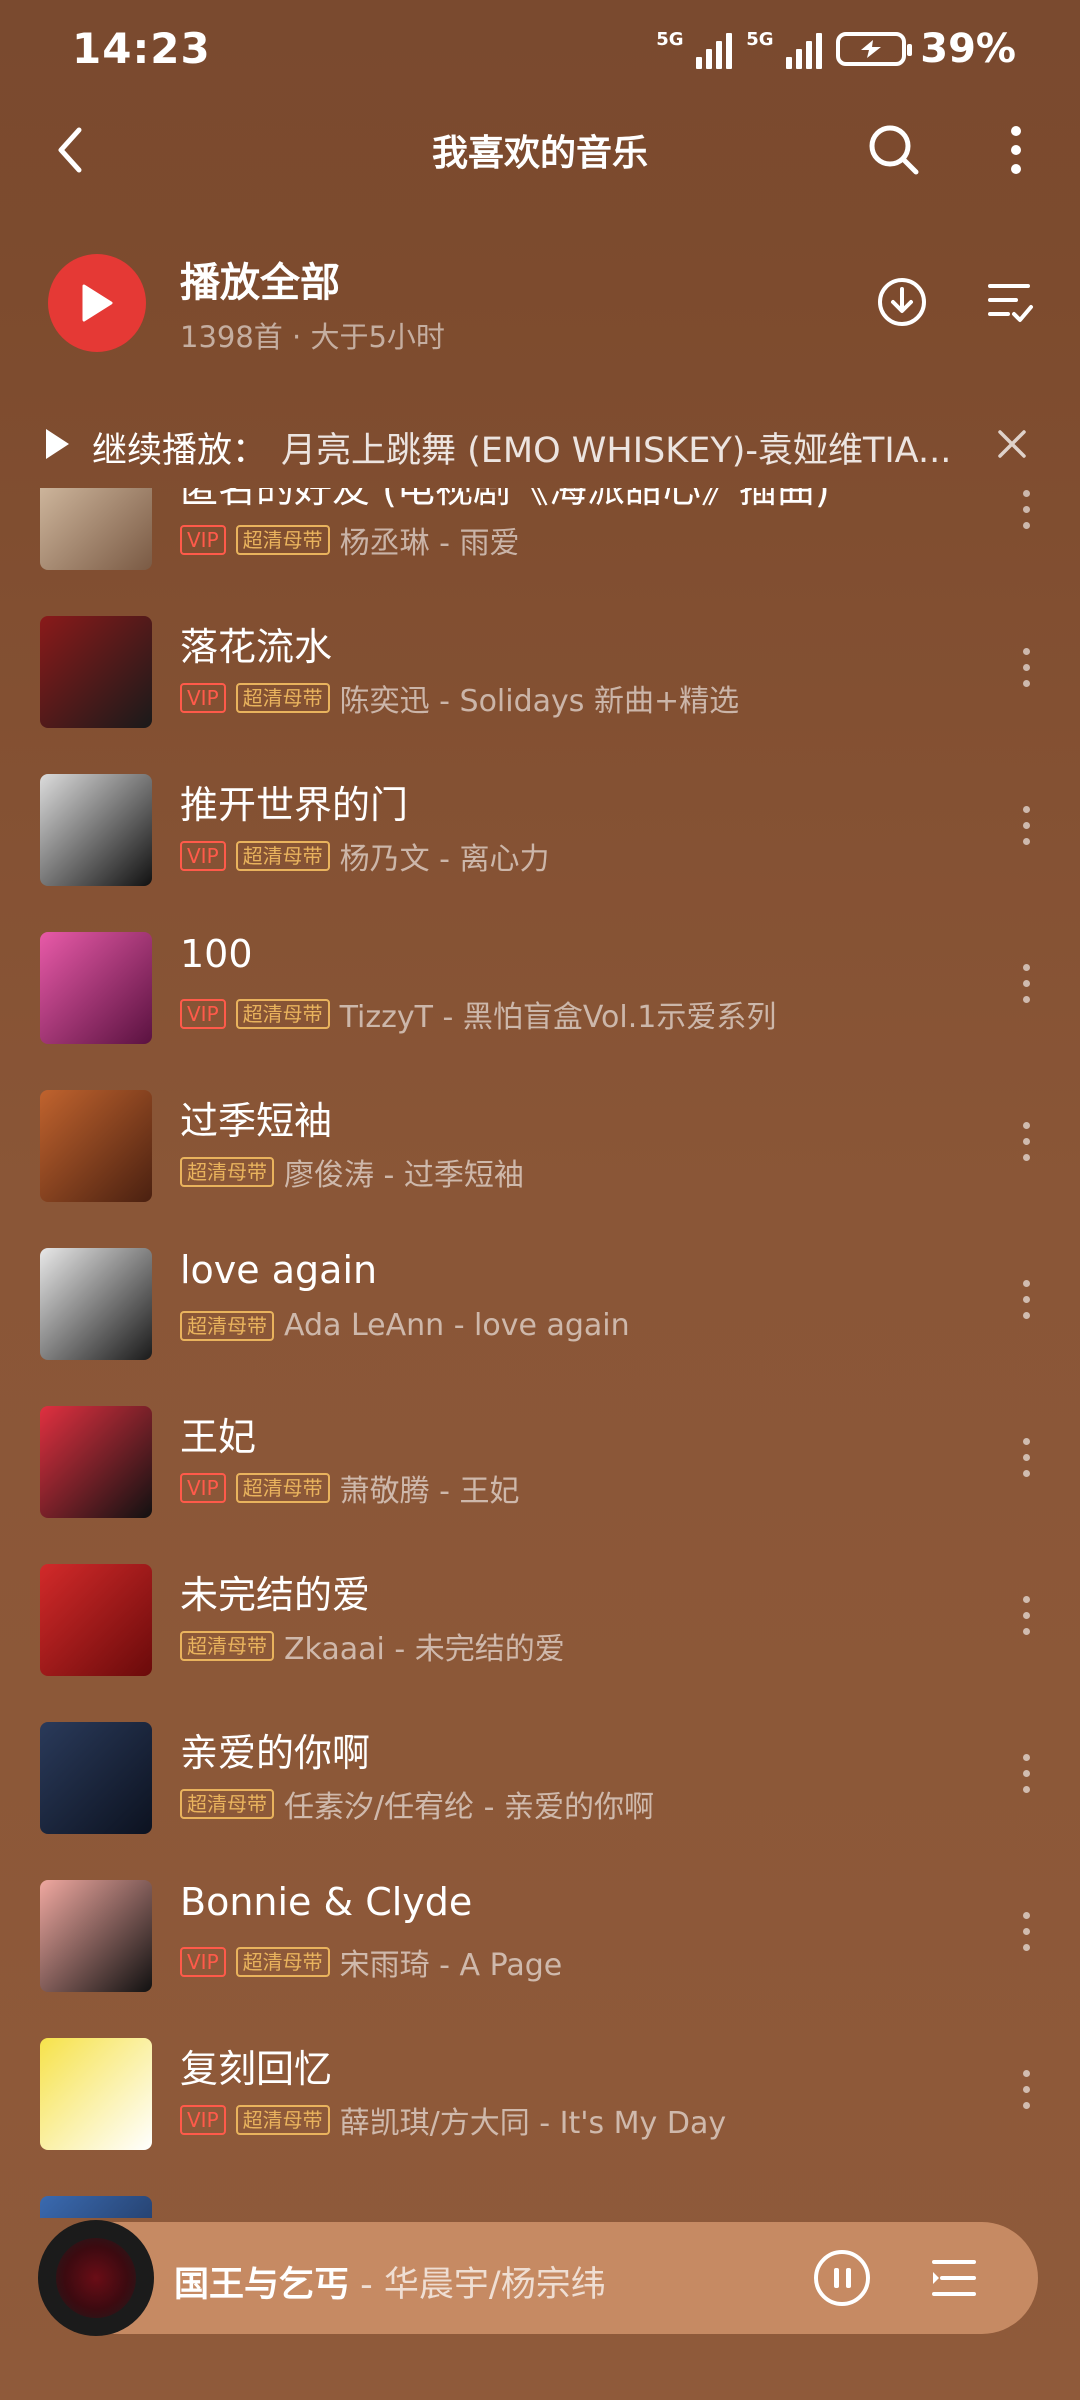 This screenshot has width=1080, height=2400. I want to click on song-meta: 超清母带 Ada LeAnn - love again, so click(405, 1325).